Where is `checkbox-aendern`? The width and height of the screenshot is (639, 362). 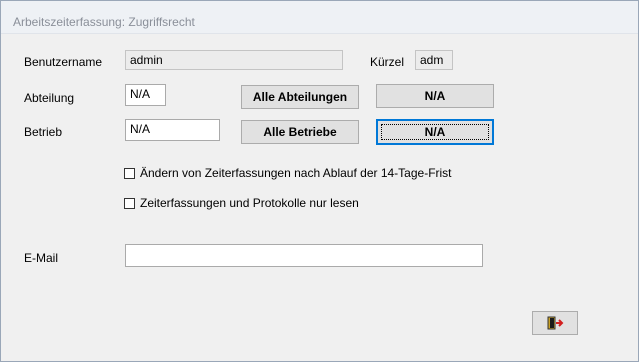 checkbox-aendern is located at coordinates (129, 173).